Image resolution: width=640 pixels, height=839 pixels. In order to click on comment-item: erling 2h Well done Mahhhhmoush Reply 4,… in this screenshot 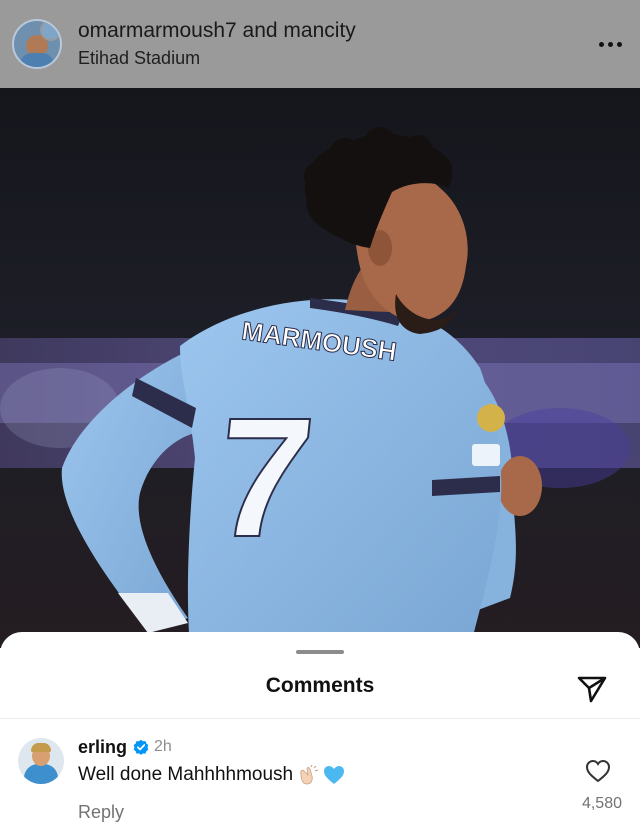, I will do `click(320, 785)`.